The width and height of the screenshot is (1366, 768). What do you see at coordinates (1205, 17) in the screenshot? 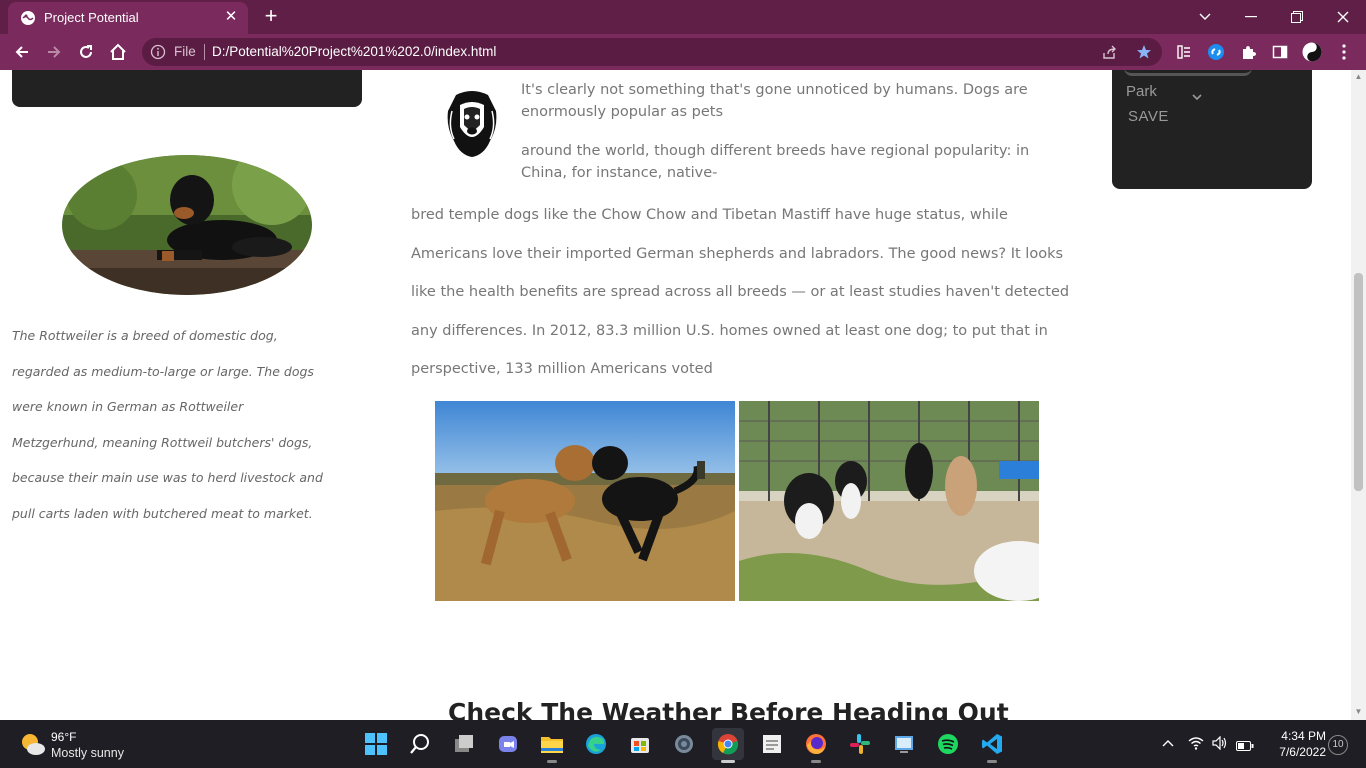
I see `tab-search-button` at bounding box center [1205, 17].